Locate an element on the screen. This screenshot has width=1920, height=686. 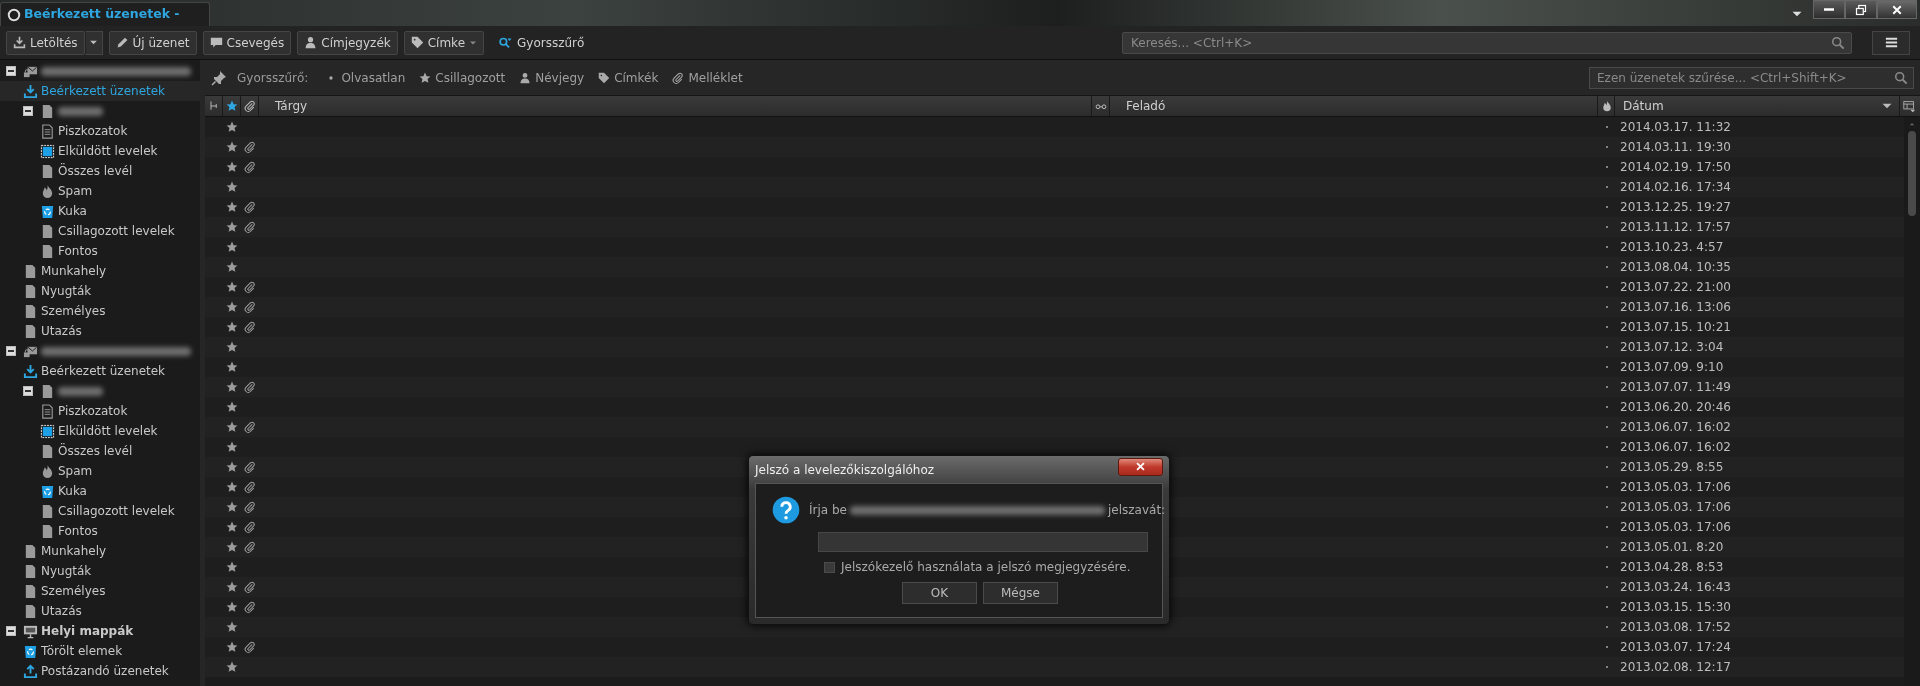
filter-toggle: Olvasatlan is located at coordinates (365, 77).